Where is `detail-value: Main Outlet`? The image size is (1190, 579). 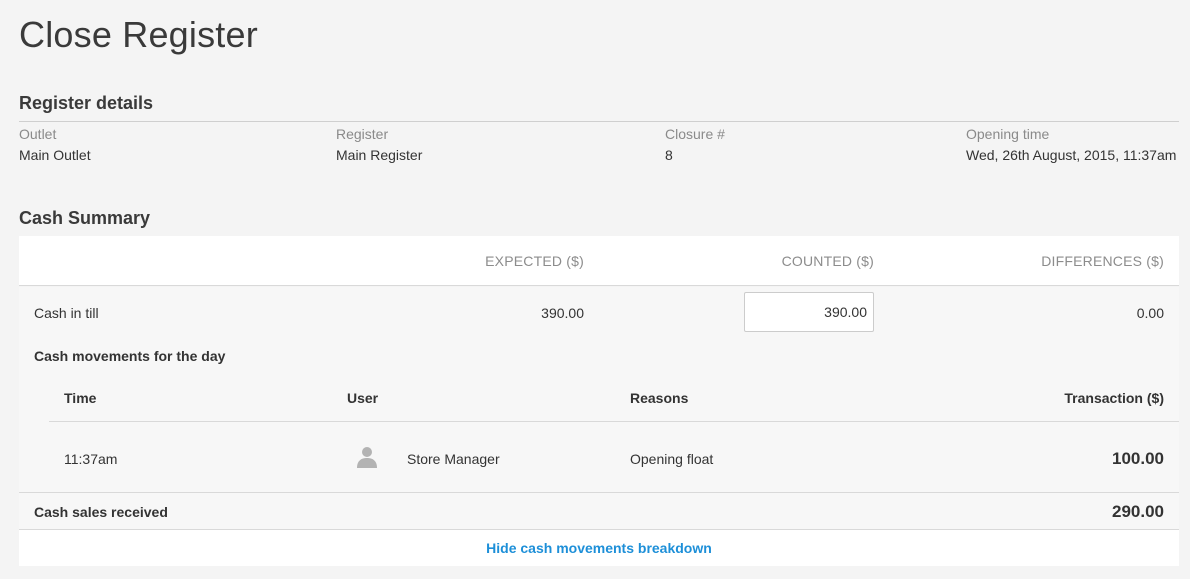 detail-value: Main Outlet is located at coordinates (55, 155).